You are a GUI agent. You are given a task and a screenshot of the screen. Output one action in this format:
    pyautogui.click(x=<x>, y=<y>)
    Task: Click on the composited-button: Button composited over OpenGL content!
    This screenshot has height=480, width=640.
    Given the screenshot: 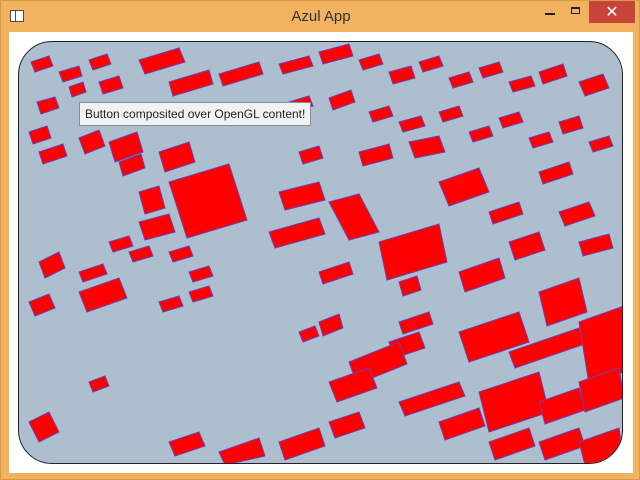 What is the action you would take?
    pyautogui.click(x=195, y=114)
    